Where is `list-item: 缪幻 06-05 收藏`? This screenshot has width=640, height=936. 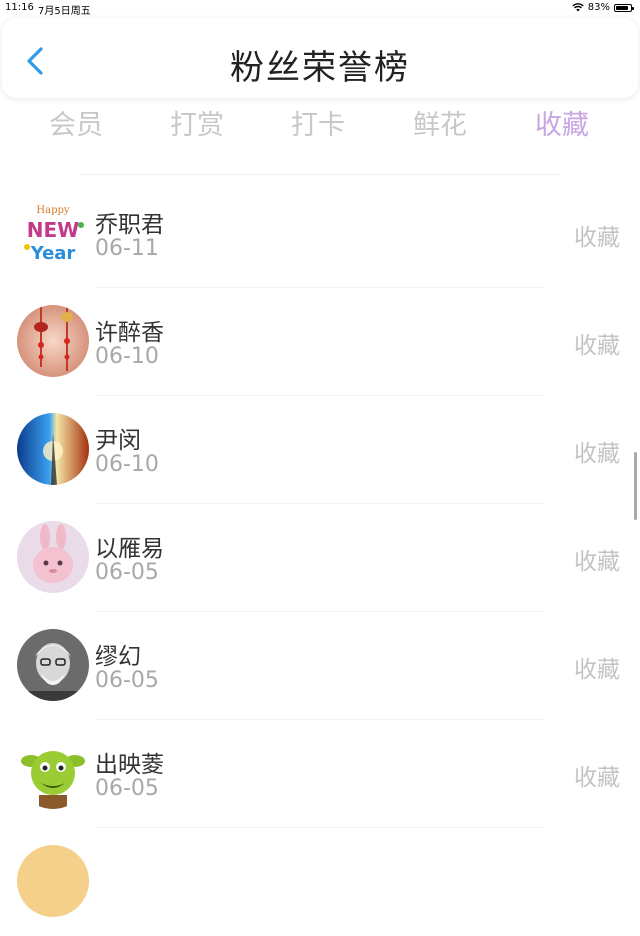
list-item: 缪幻 06-05 收藏 is located at coordinates (320, 666).